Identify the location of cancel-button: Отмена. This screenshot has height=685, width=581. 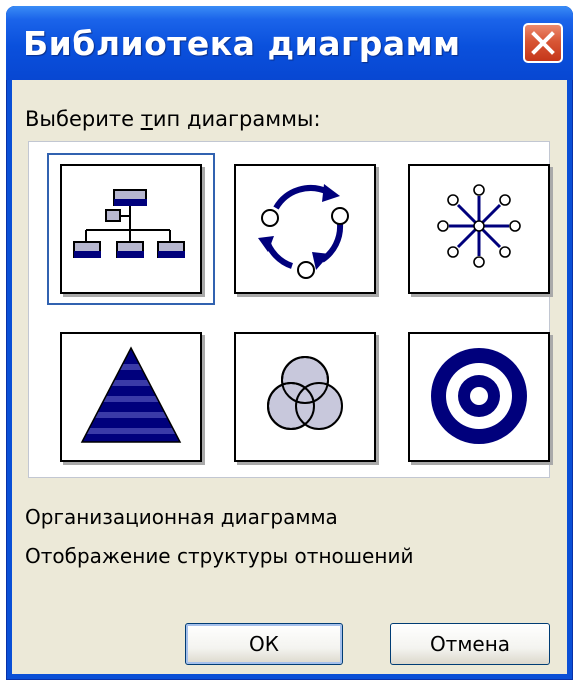
(470, 644).